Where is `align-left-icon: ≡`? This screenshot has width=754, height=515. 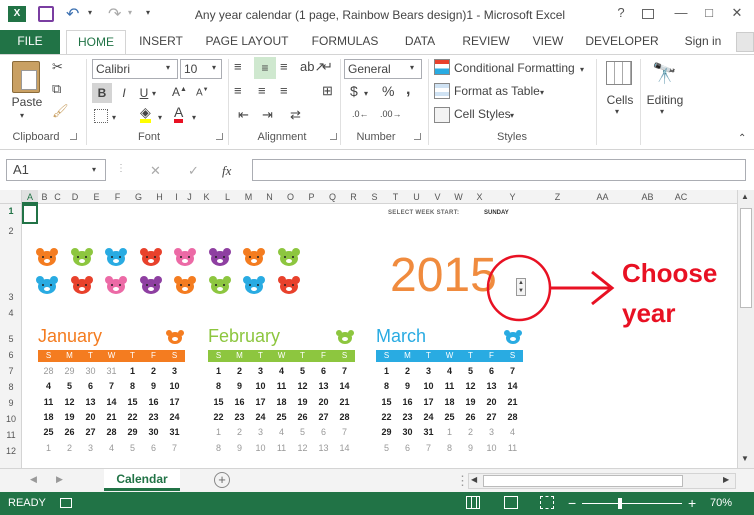 align-left-icon: ≡ is located at coordinates (238, 90).